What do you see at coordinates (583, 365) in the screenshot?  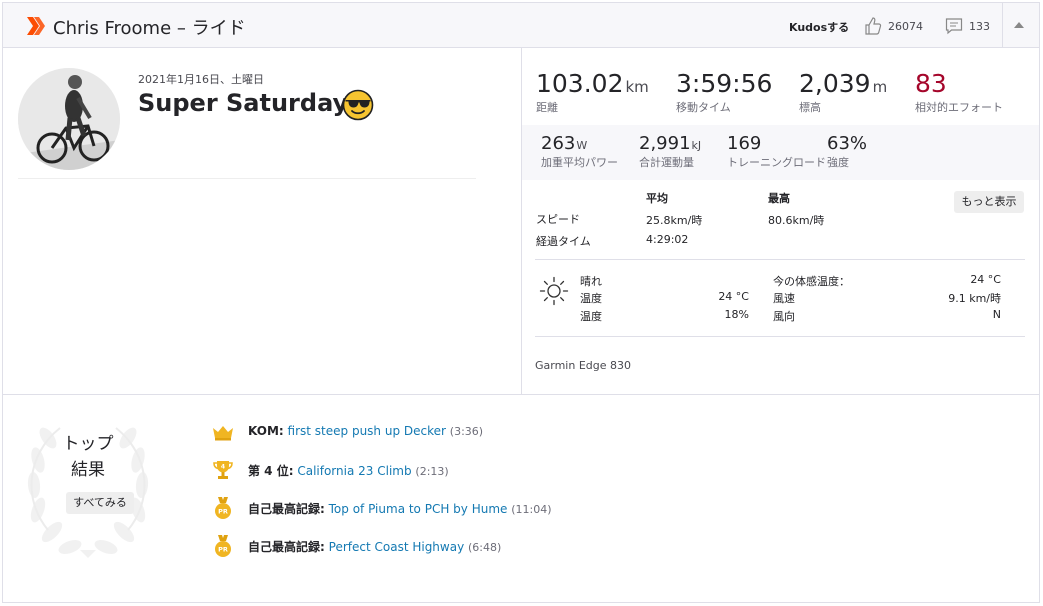 I see `device-name: Garmin Edge 830` at bounding box center [583, 365].